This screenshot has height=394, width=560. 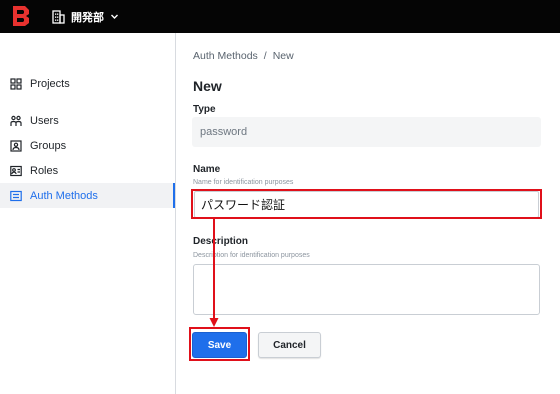 I want to click on name-hint: Name for identification purposes, so click(x=243, y=182).